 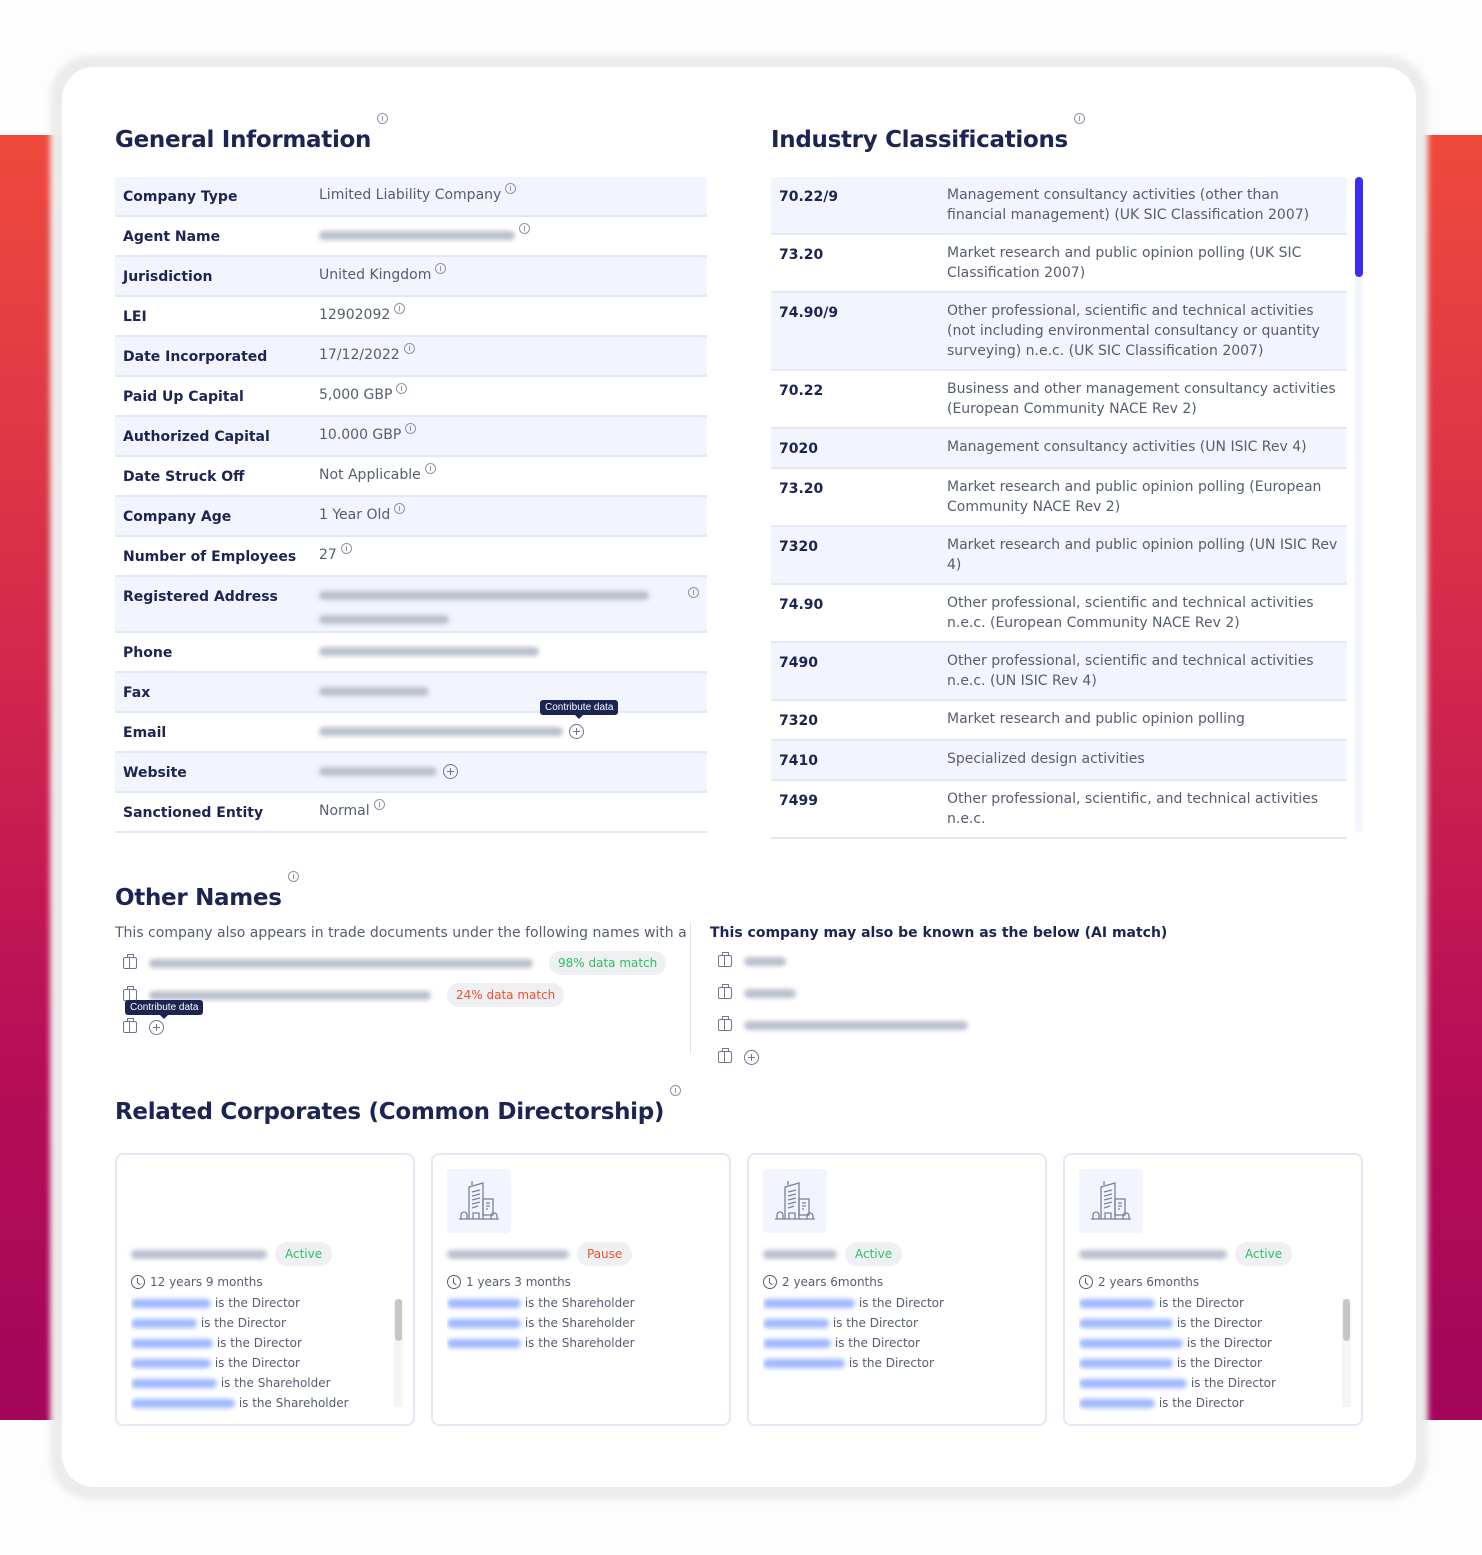 What do you see at coordinates (581, 1254) in the screenshot?
I see `corporate-header: Pause` at bounding box center [581, 1254].